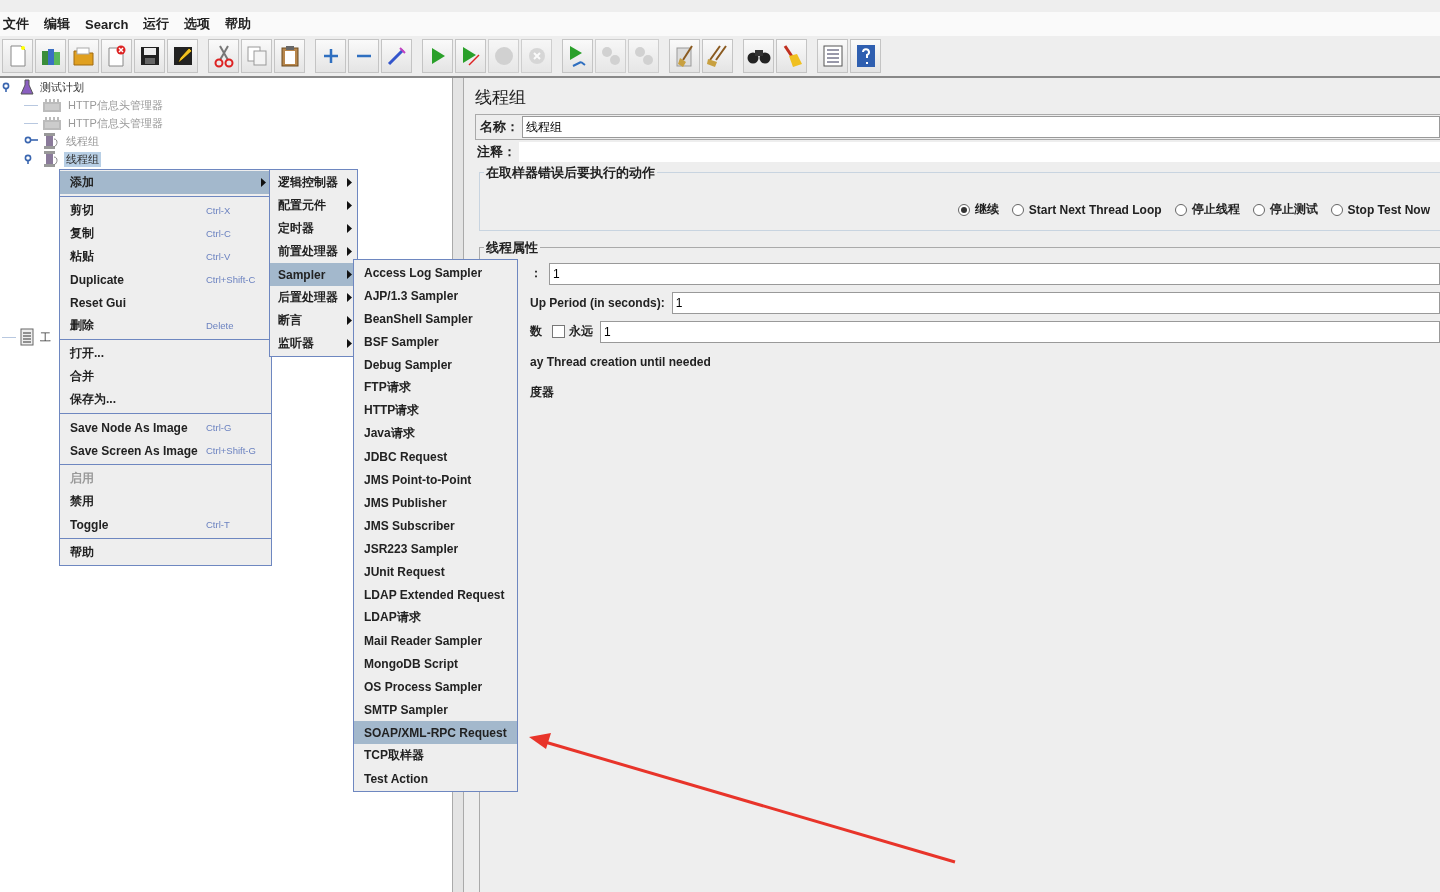  I want to click on menu-item: 定时器, so click(313, 228).